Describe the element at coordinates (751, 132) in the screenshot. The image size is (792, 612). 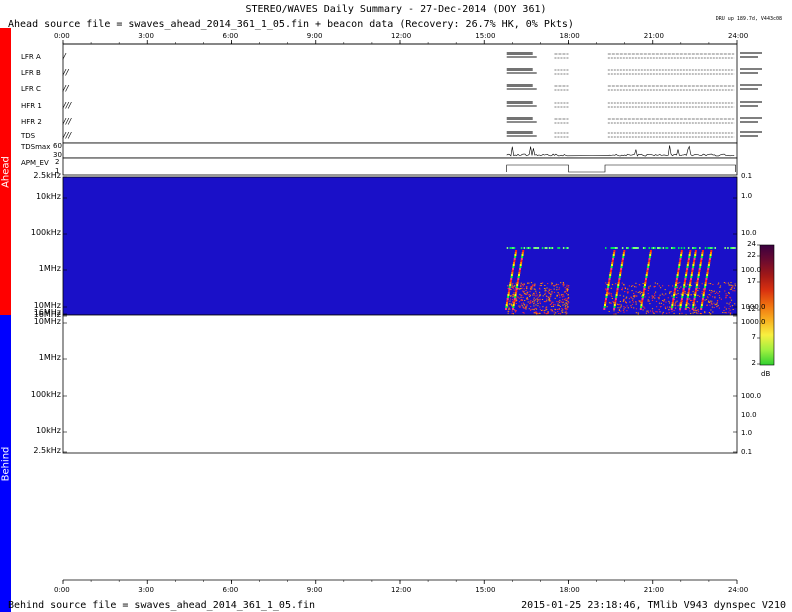
I see `status-right-annotation` at that location.